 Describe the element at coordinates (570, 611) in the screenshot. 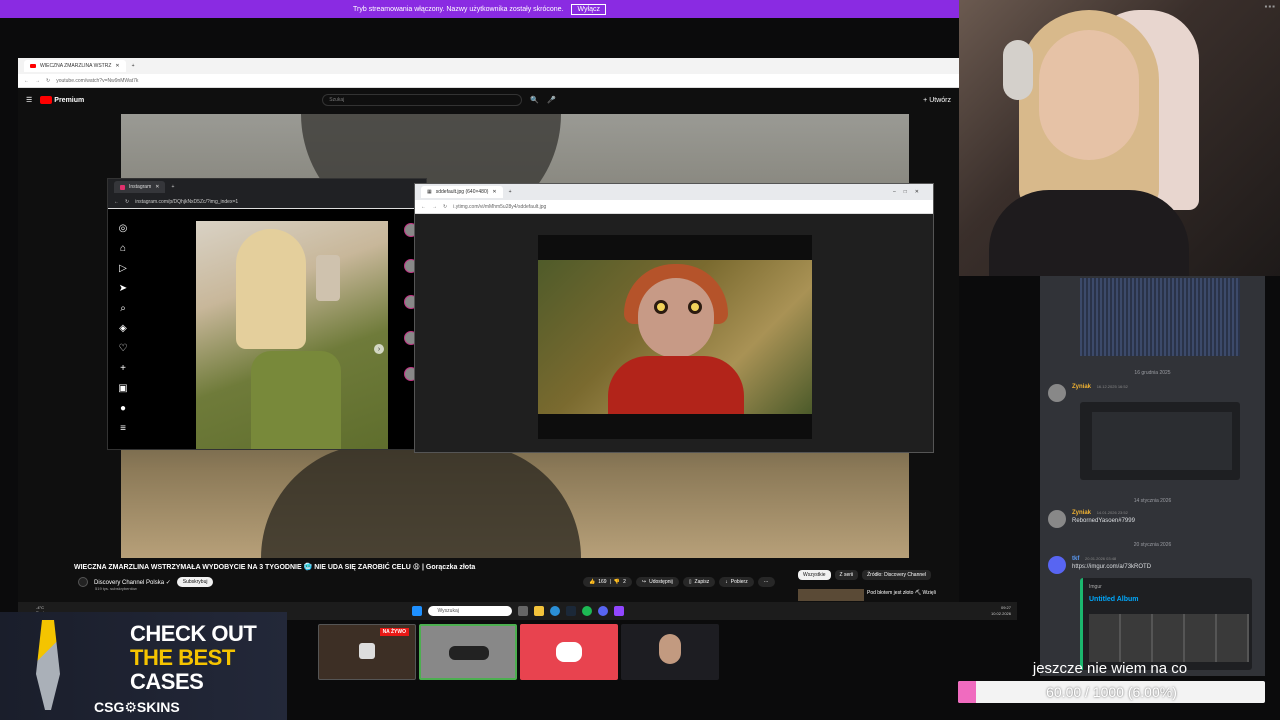

I see `steam-icon` at that location.